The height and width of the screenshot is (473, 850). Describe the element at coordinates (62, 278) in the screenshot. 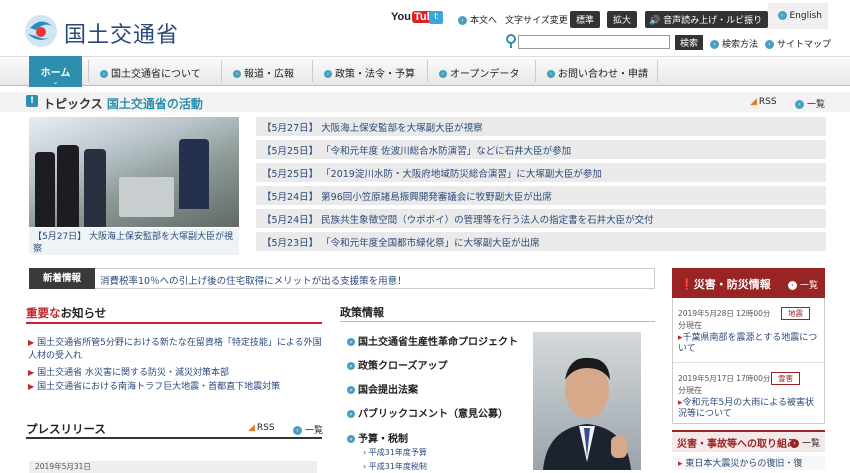

I see `news-label: 新着情報` at that location.